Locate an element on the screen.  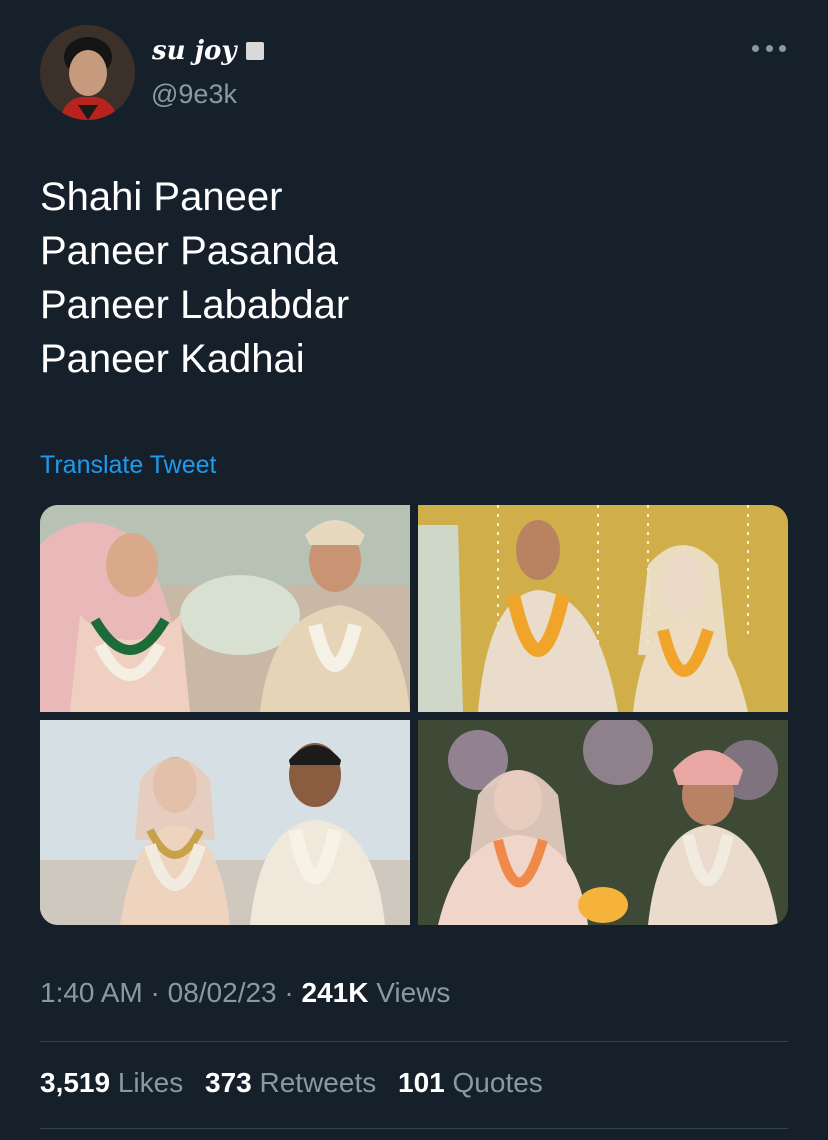
tweet-time: 1:40 AM is located at coordinates (91, 992).